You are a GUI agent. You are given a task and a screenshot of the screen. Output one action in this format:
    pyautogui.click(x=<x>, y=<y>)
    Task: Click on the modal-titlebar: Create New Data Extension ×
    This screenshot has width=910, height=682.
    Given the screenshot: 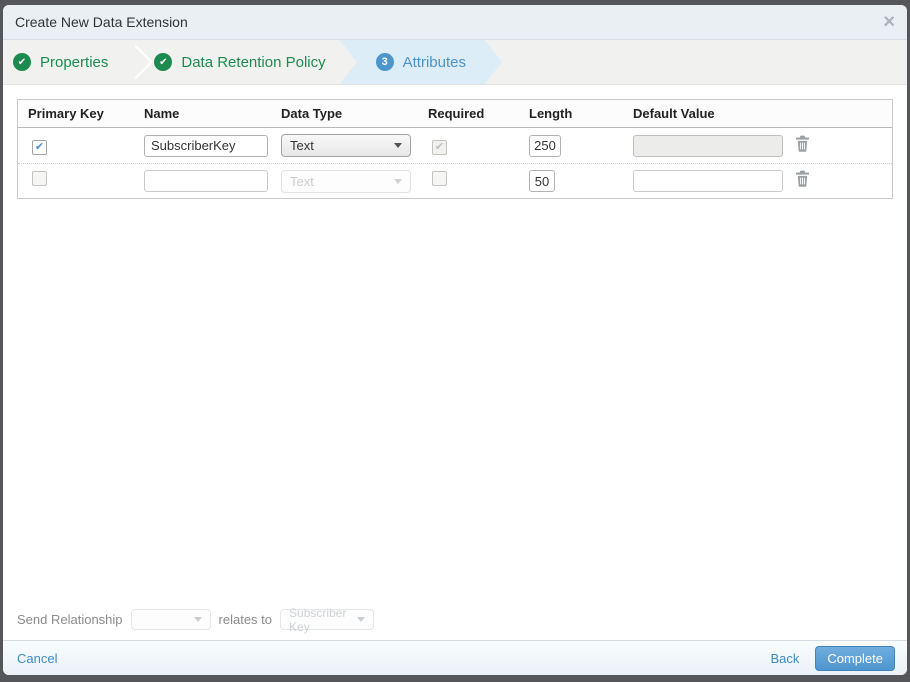 What is the action you would take?
    pyautogui.click(x=455, y=22)
    